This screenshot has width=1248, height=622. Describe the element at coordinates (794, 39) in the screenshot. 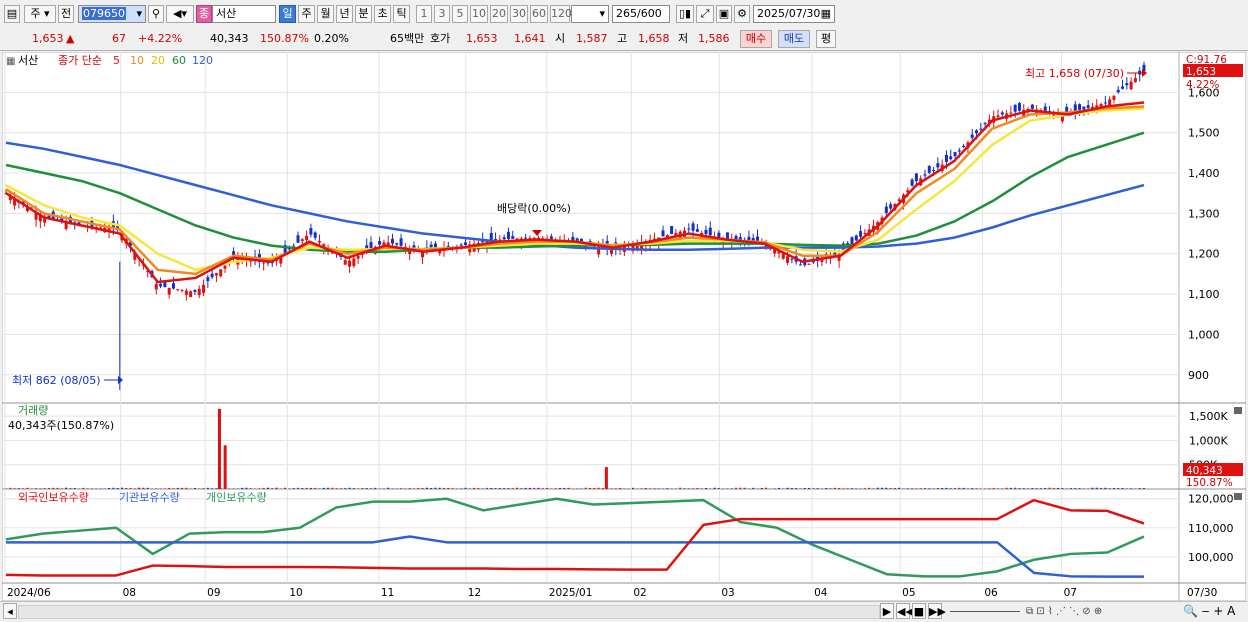

I see `sell-button: 매도` at that location.